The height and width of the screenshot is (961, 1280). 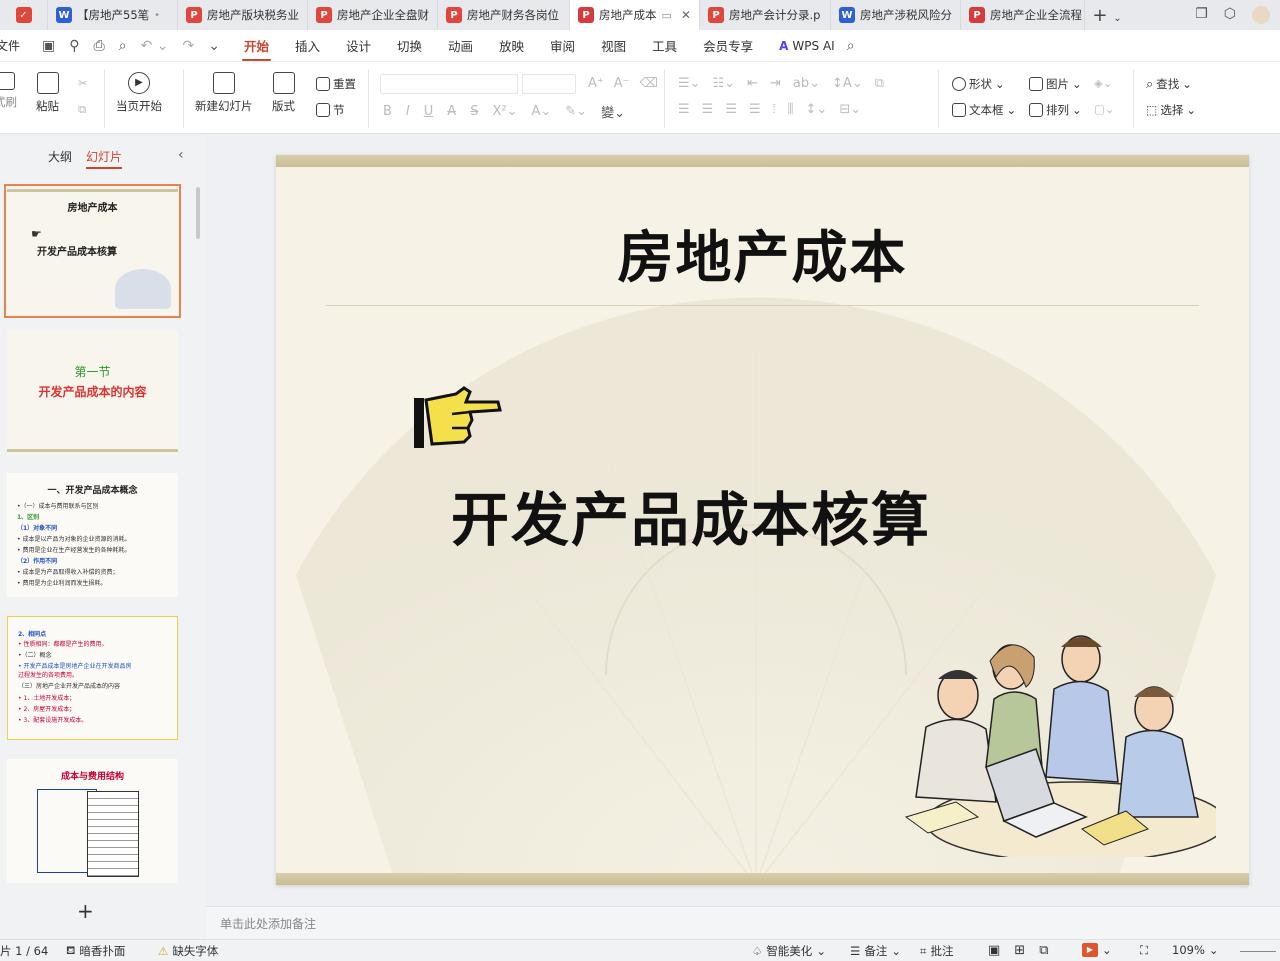 I want to click on doc-tab: P 房地产财务各岗位, so click(x=504, y=15).